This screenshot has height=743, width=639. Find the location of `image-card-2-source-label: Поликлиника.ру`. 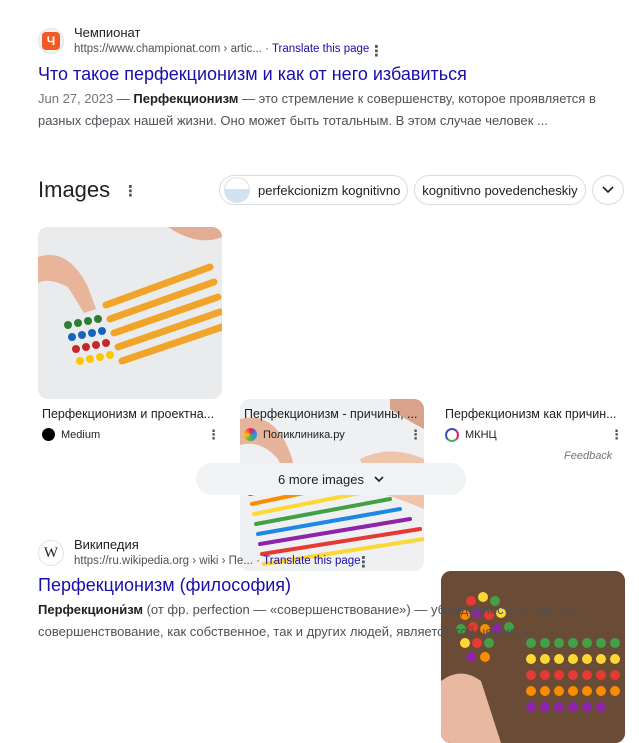

image-card-2-source-label: Поликлиника.ру is located at coordinates (304, 434).